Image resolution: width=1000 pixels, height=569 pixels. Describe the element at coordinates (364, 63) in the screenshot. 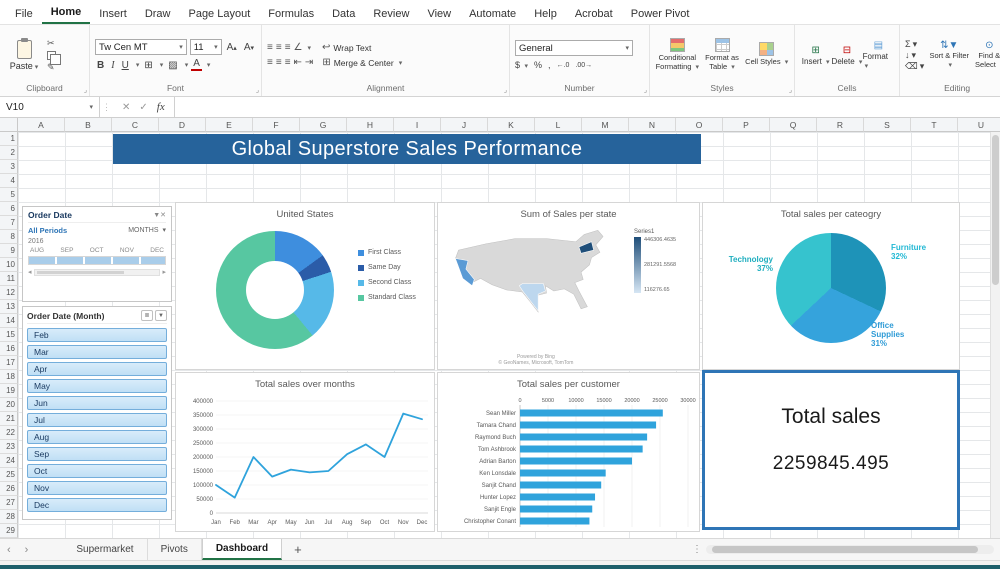

I see `merge-center-label: Merge & Center` at that location.